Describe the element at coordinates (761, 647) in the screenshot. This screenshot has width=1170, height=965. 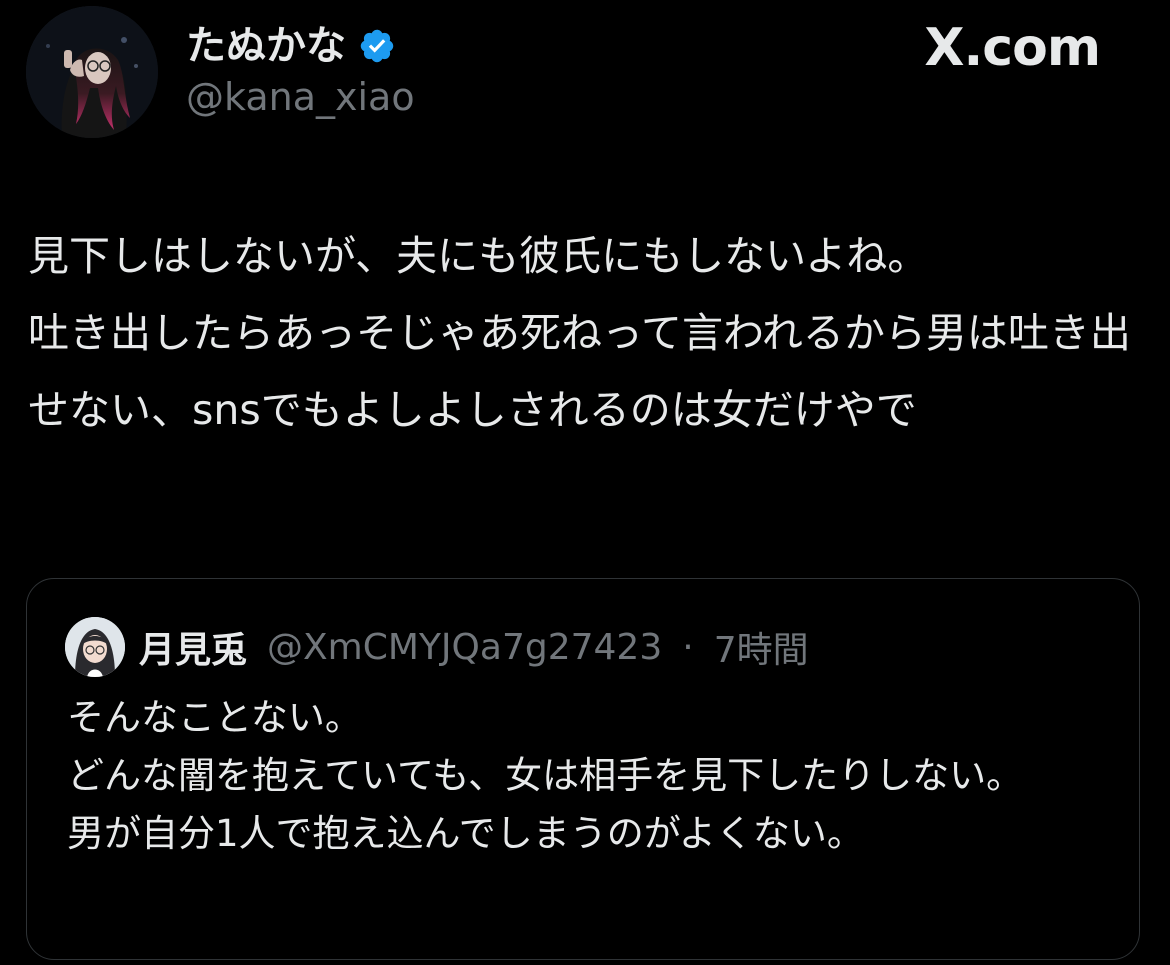
I see `quoted-tweet-timestamp: 7時間` at that location.